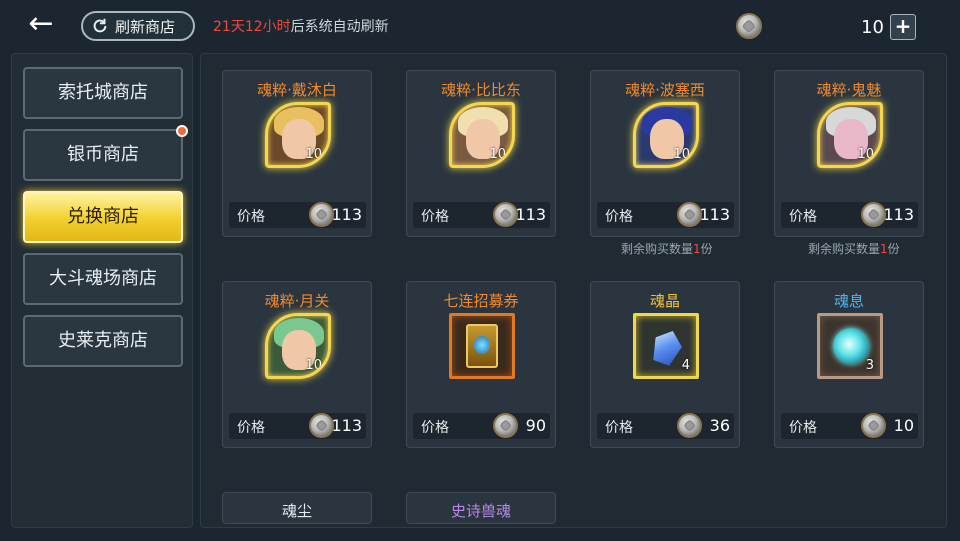 Image resolution: width=960 pixels, height=541 pixels. Describe the element at coordinates (339, 27) in the screenshot. I see `countdown-suffix: 后系统自动刷新` at that location.